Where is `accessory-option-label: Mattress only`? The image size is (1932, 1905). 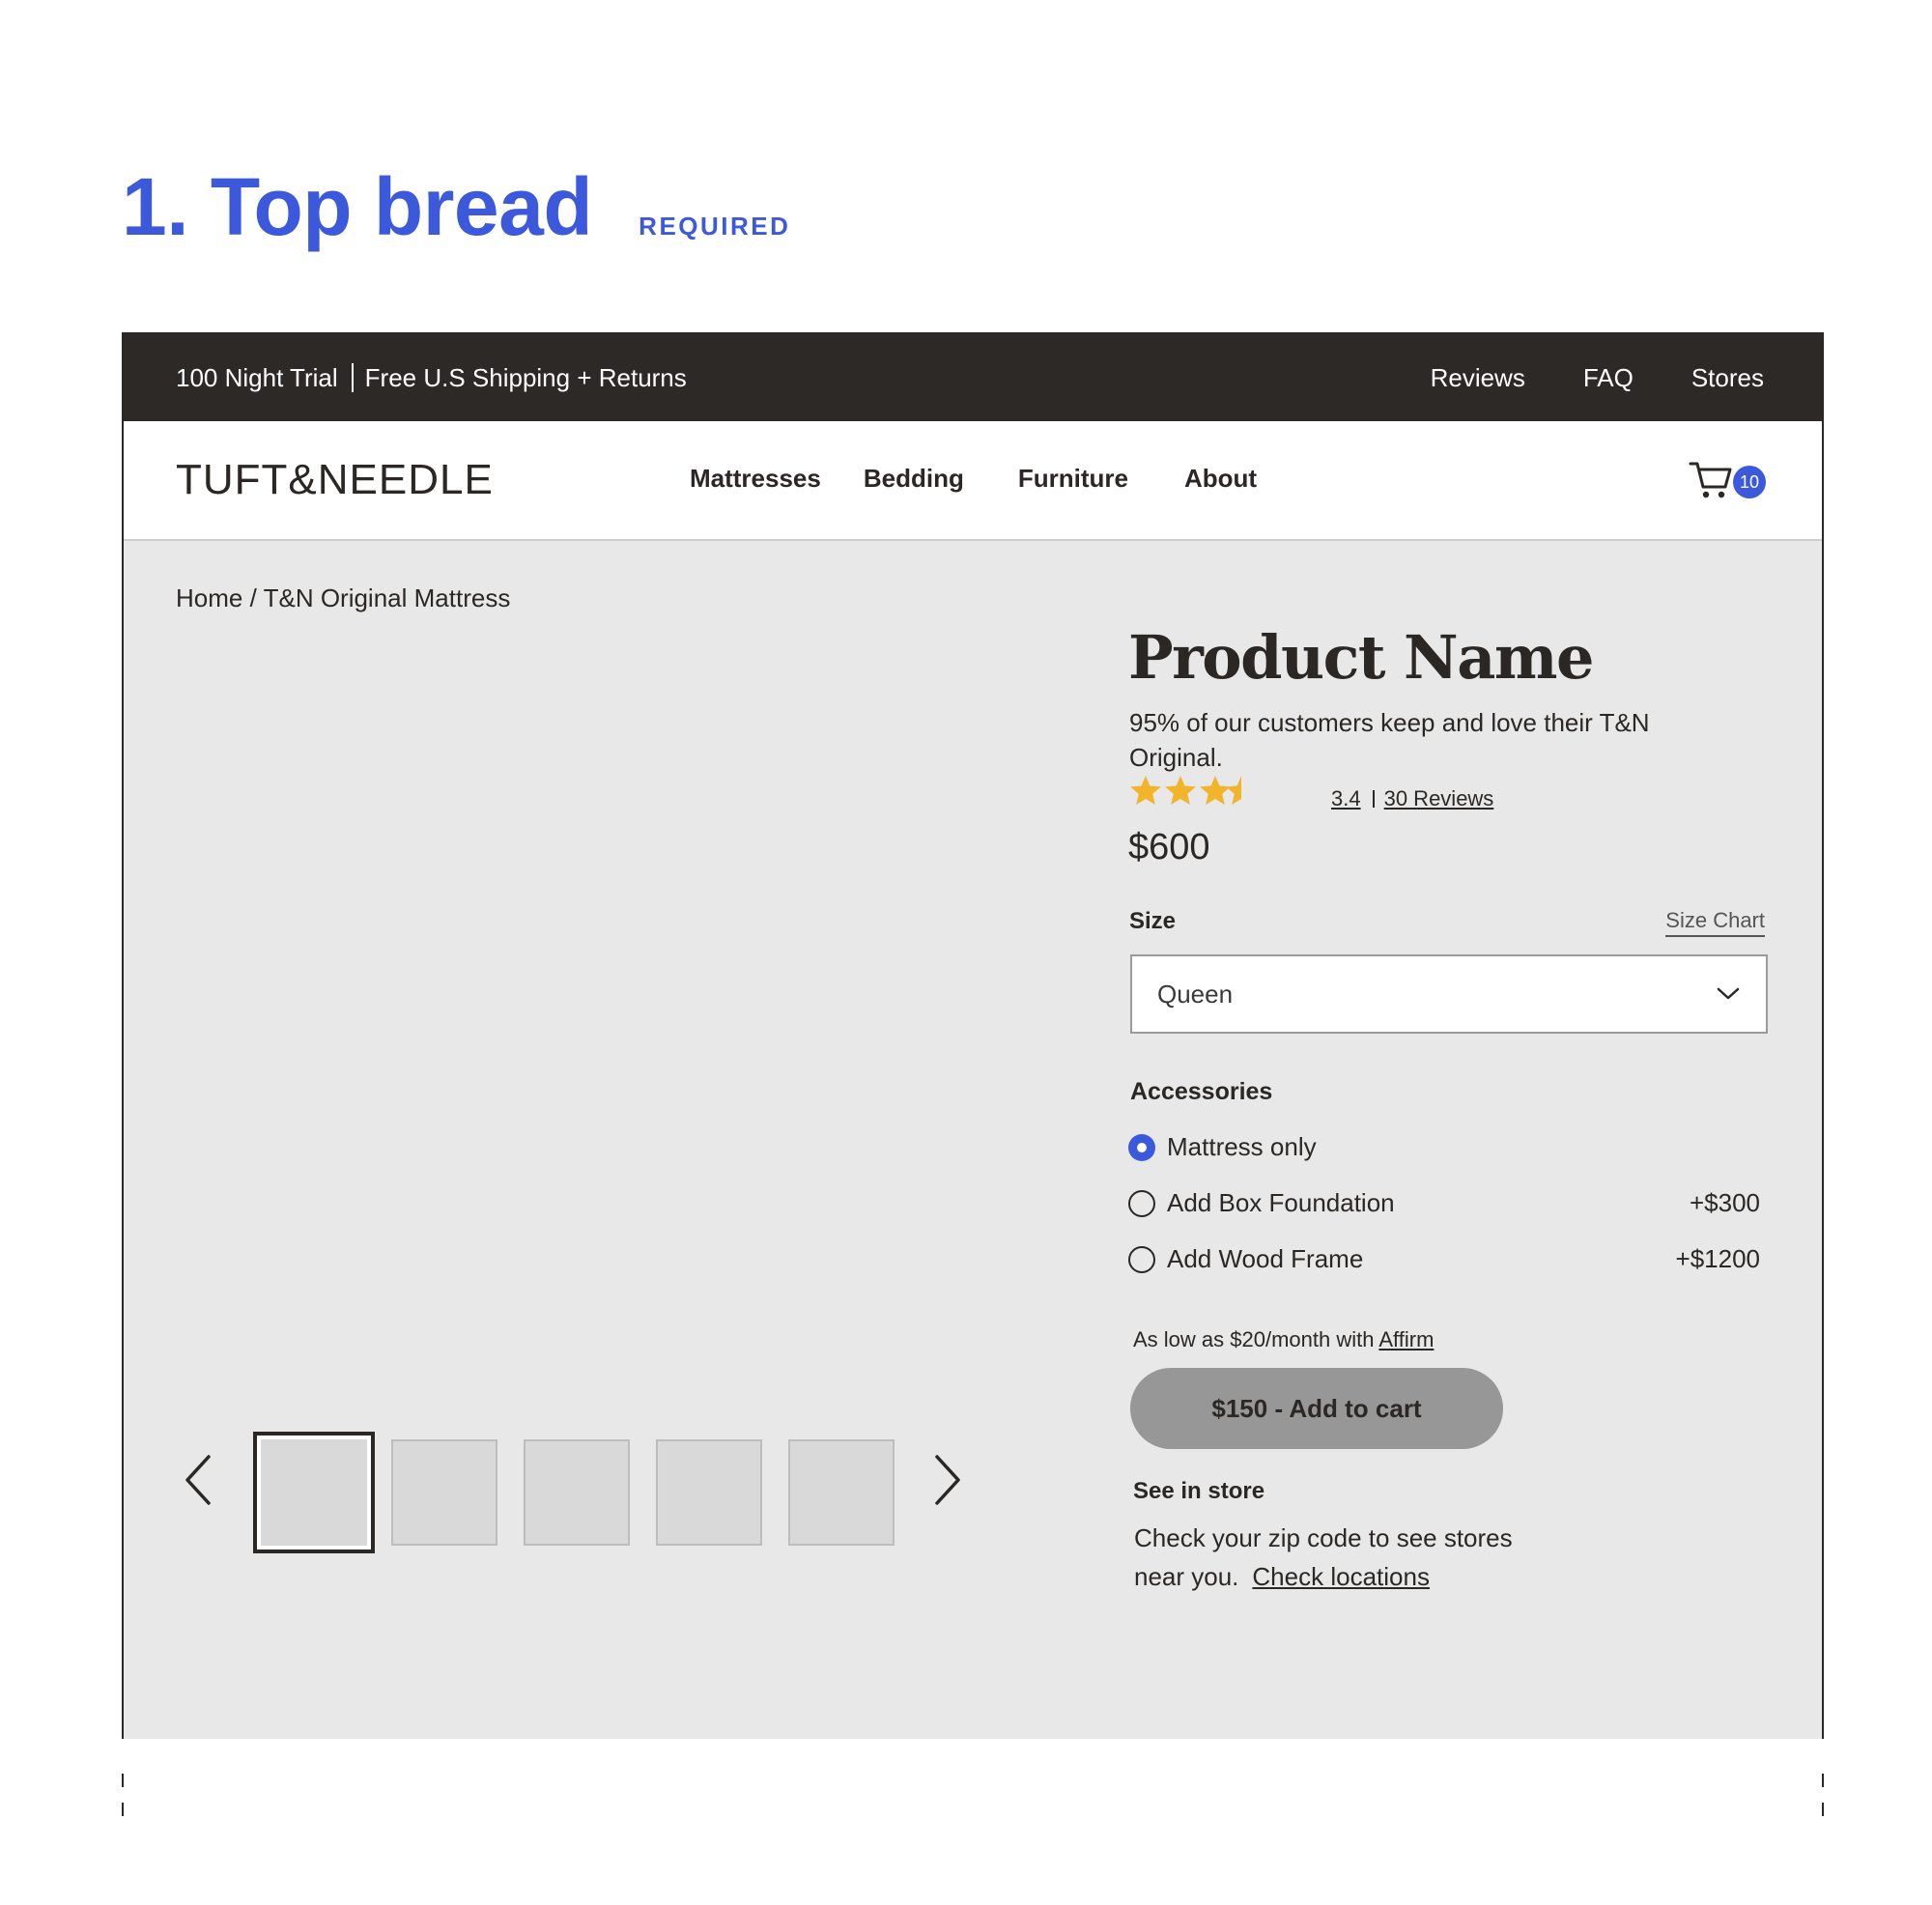 accessory-option-label: Mattress only is located at coordinates (1242, 1146).